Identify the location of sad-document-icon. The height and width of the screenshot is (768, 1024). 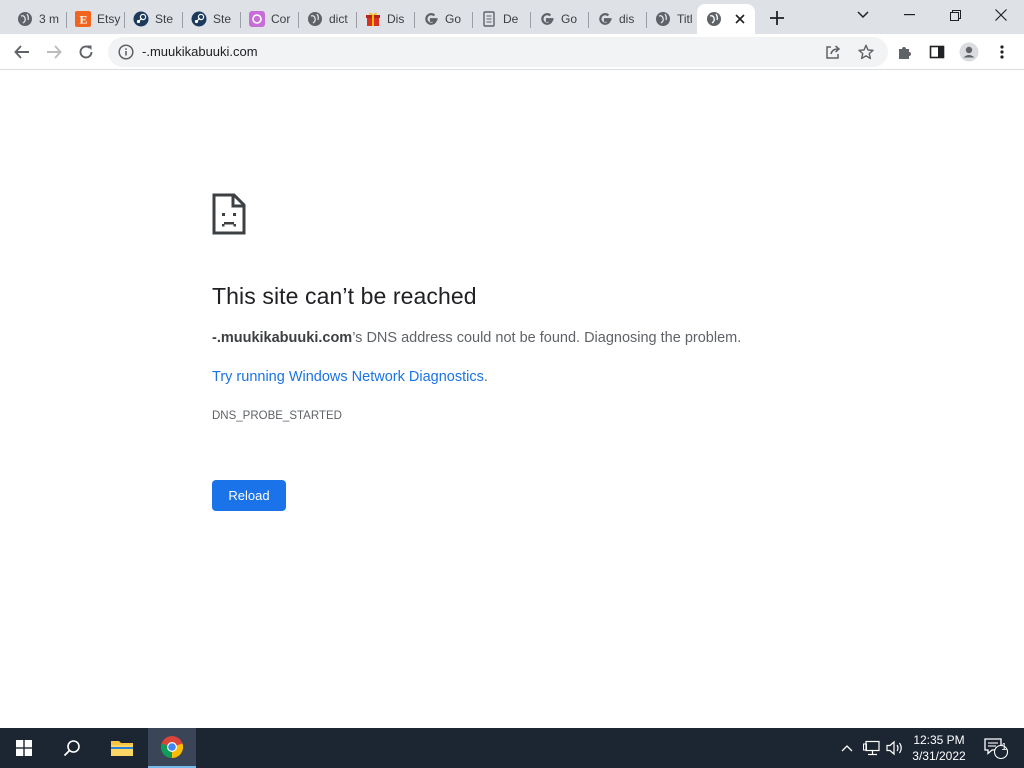
(229, 214).